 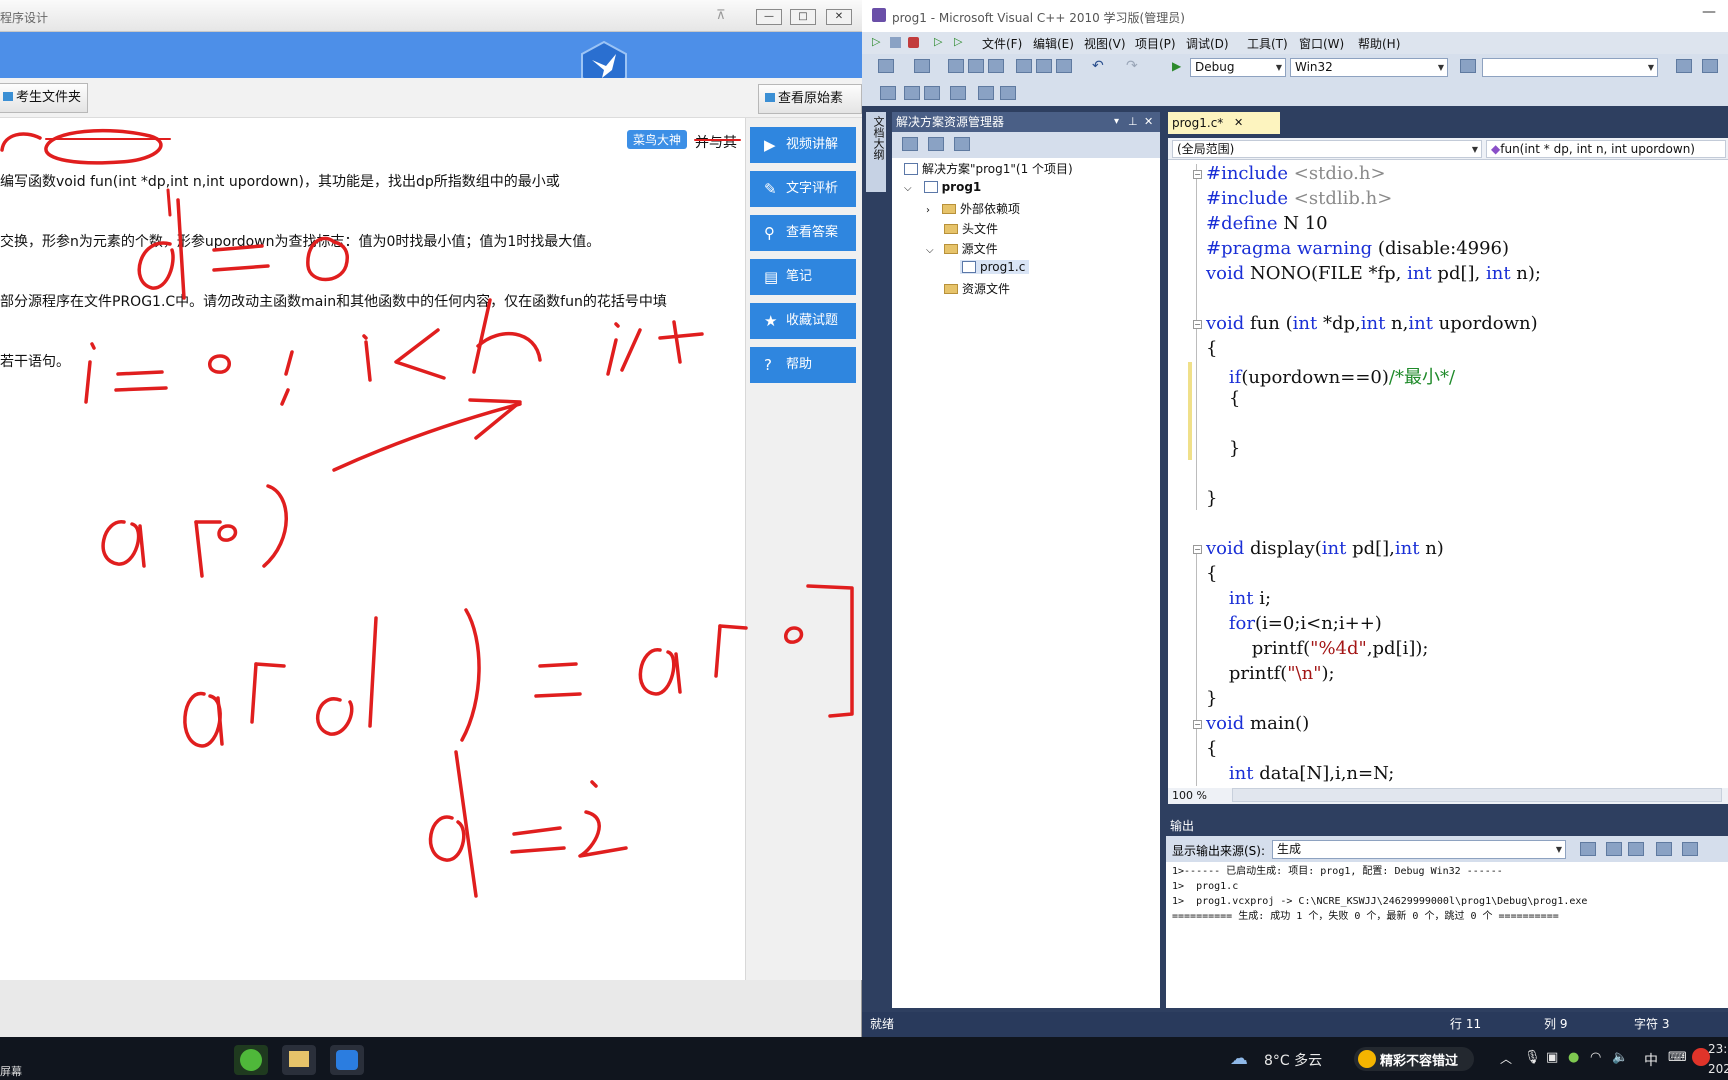 What do you see at coordinates (1008, 93) in the screenshot?
I see `uncomment-icon` at bounding box center [1008, 93].